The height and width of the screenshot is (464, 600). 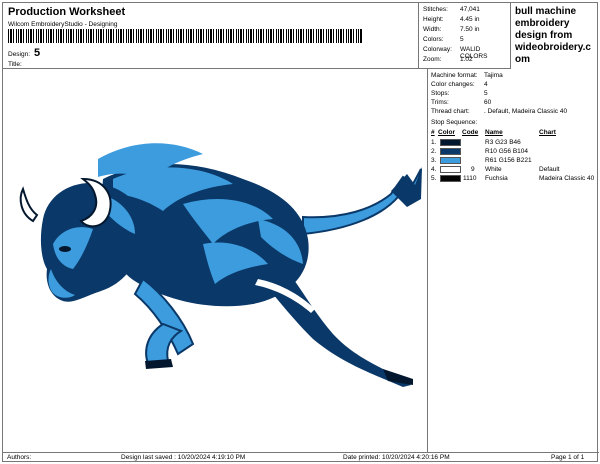 What do you see at coordinates (480, 151) in the screenshot?
I see `stop-row: 2. R10 G56 B104` at bounding box center [480, 151].